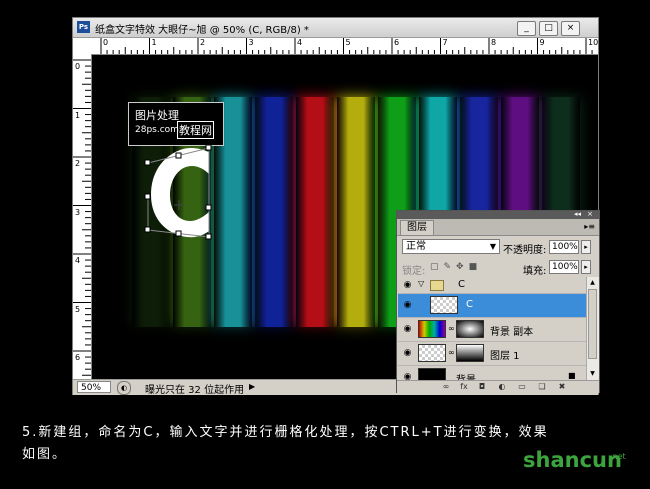 This screenshot has width=650, height=489. I want to click on handle-bottom-right, so click(208, 236).